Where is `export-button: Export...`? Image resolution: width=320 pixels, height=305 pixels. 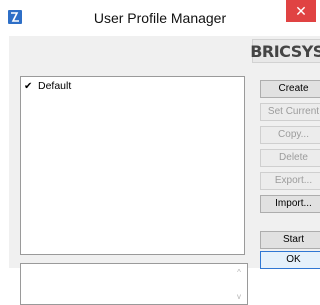 export-button: Export... is located at coordinates (290, 181).